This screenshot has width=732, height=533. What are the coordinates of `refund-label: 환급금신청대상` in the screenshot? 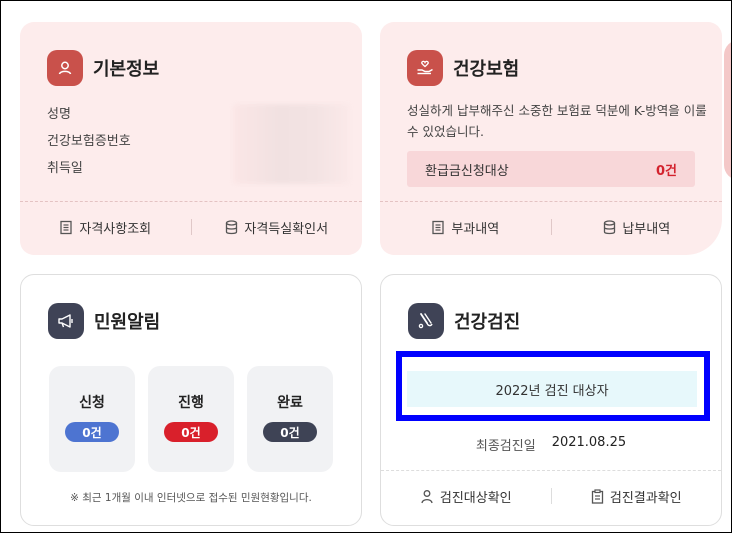 It's located at (467, 171).